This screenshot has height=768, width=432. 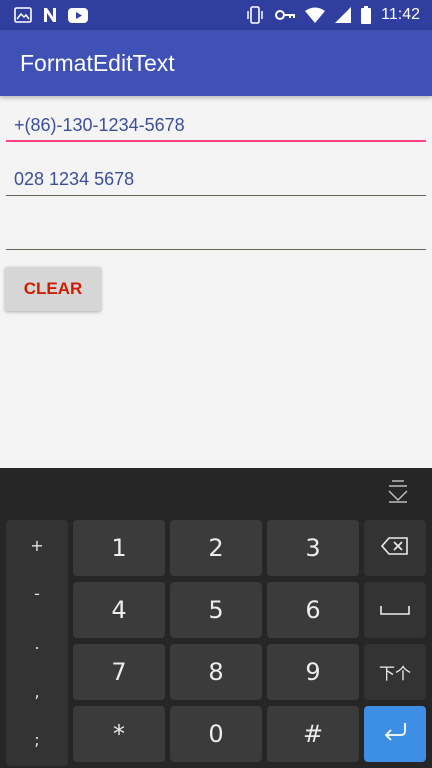 I want to click on next-key: 下个, so click(x=395, y=672).